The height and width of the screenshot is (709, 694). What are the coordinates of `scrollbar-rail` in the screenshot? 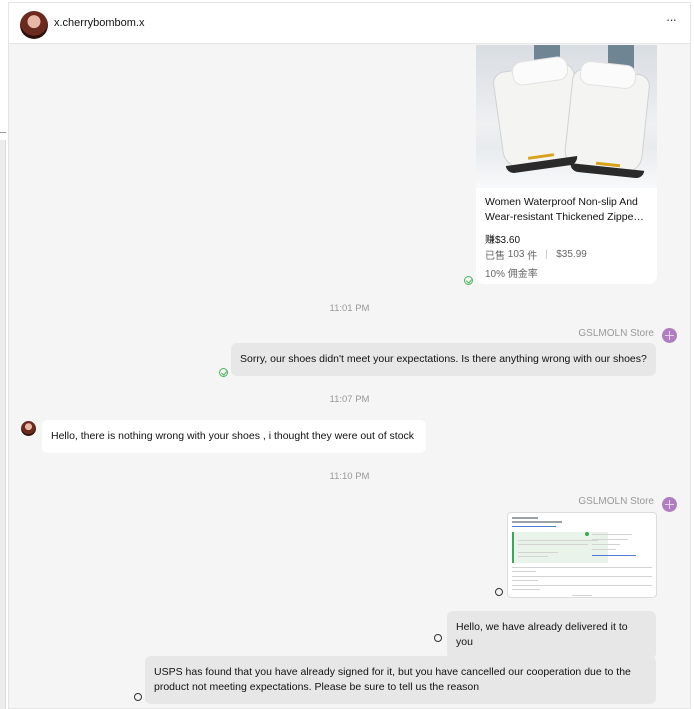 It's located at (3, 424).